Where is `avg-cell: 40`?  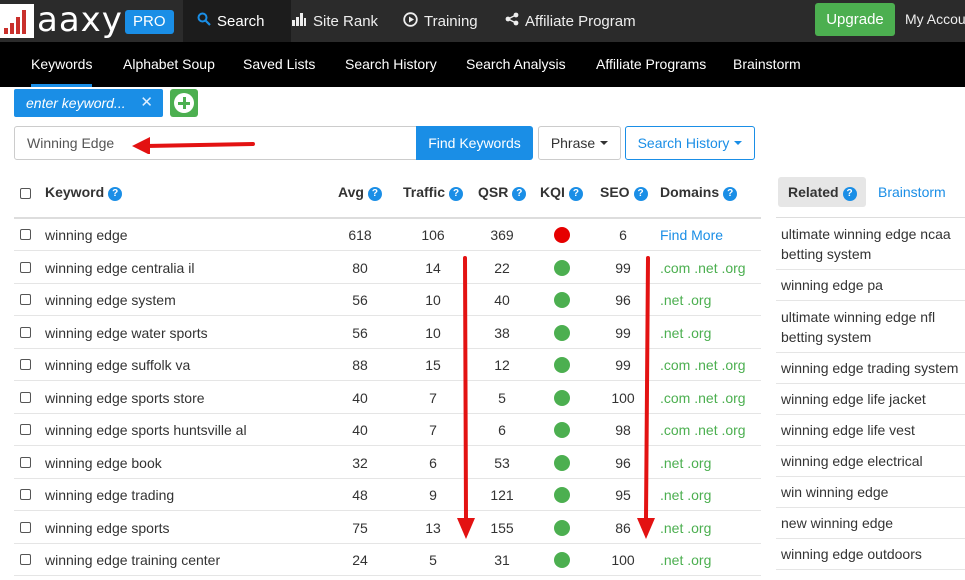 avg-cell: 40 is located at coordinates (360, 397).